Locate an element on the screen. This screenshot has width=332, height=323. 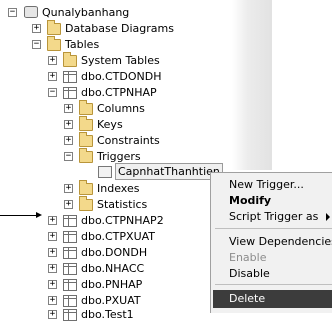
menu-item-disable: Disable is located at coordinates (249, 273).